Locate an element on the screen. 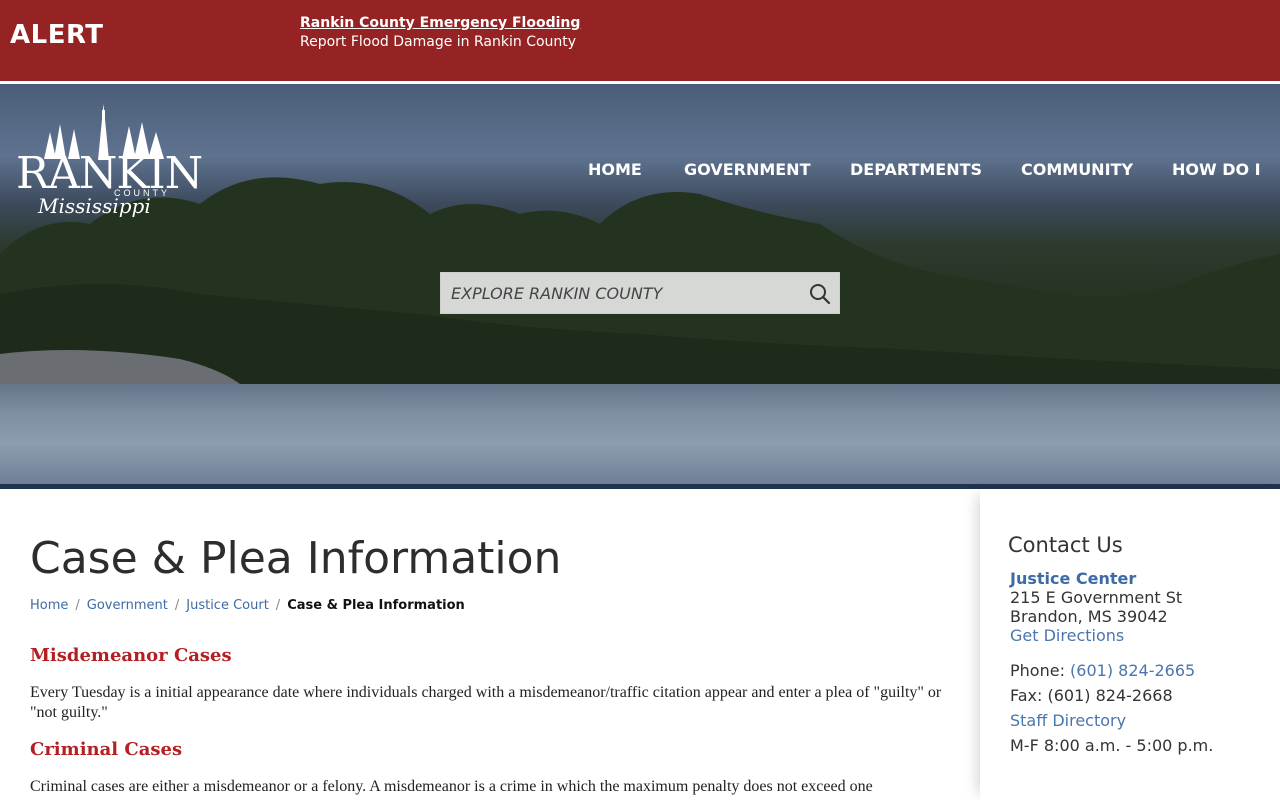 This screenshot has width=1280, height=800. phone-label: Phone: is located at coordinates (1037, 670).